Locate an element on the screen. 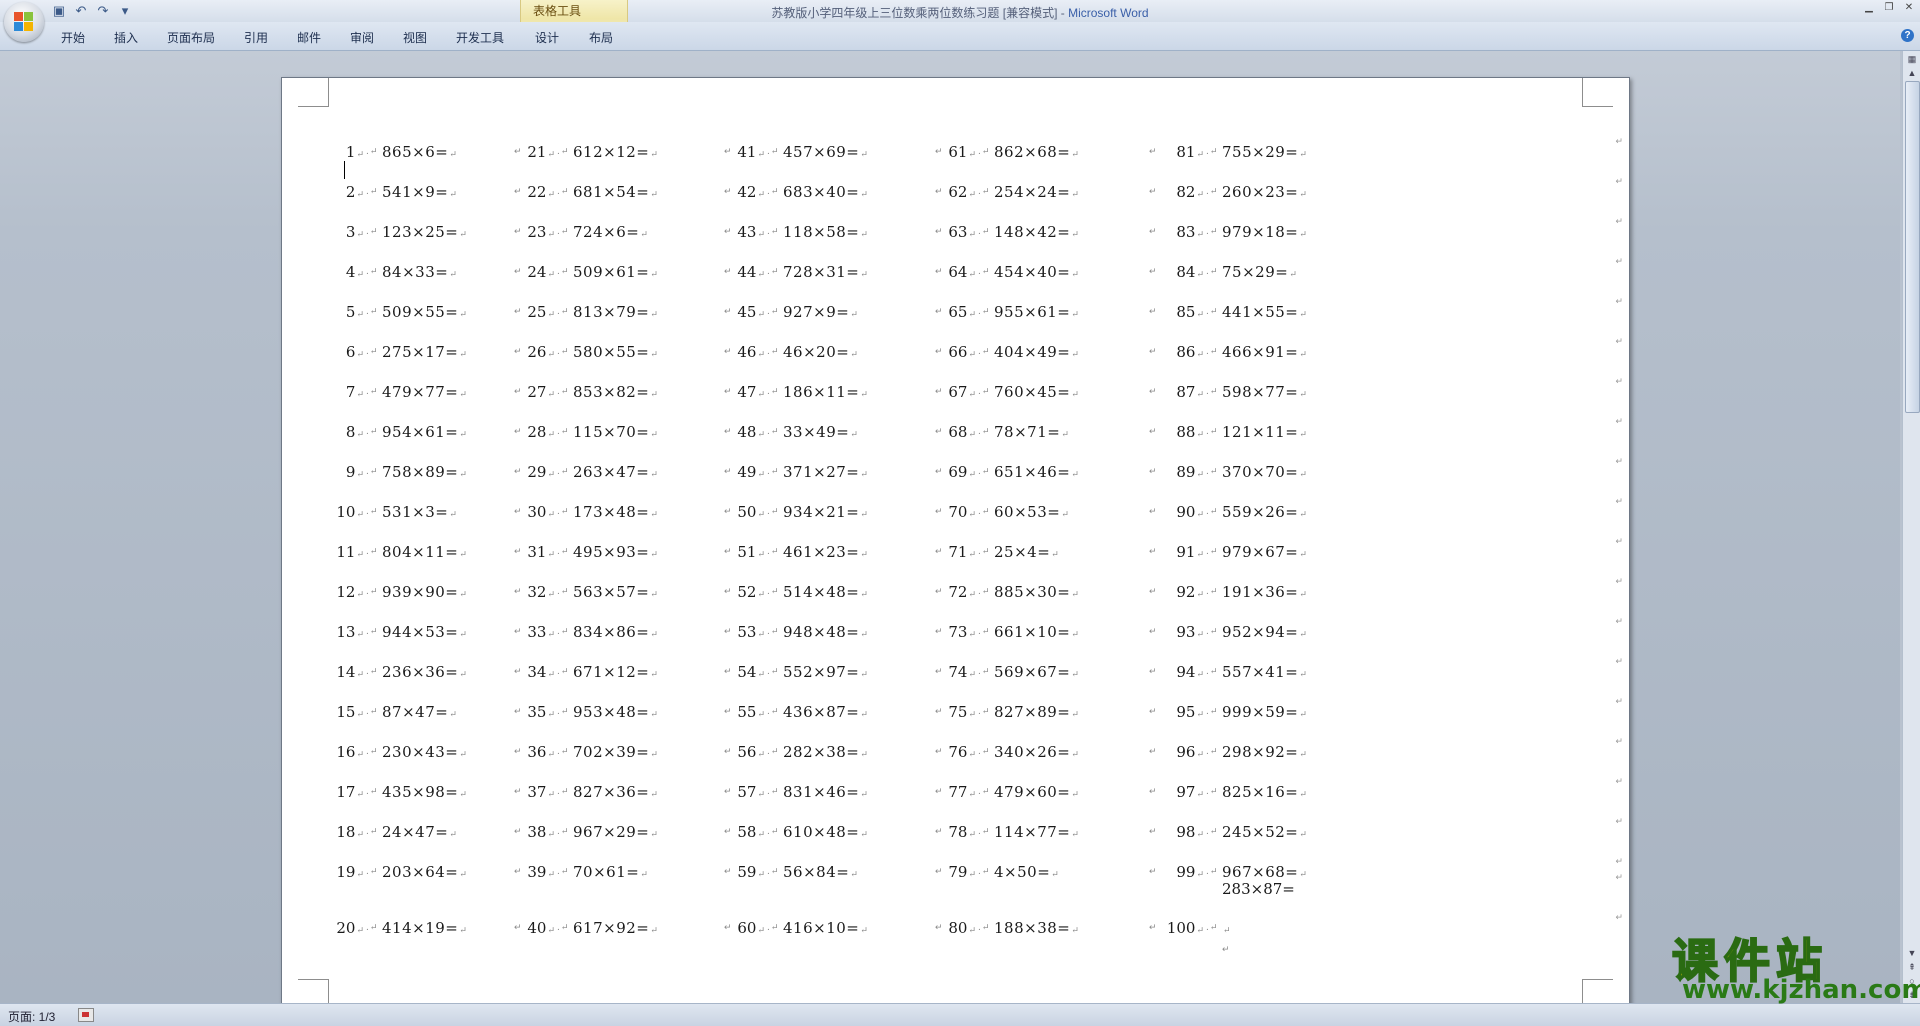 The width and height of the screenshot is (1920, 1026). exercise-number: 1↵ is located at coordinates (354, 152).